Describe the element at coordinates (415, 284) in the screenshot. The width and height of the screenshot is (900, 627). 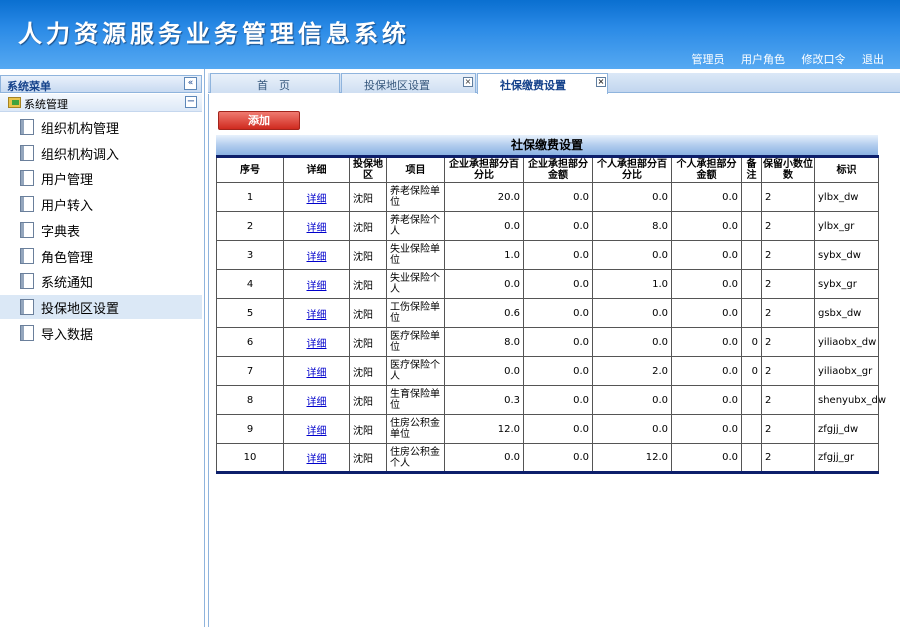
I see `item-cell: 失业保险个人` at that location.